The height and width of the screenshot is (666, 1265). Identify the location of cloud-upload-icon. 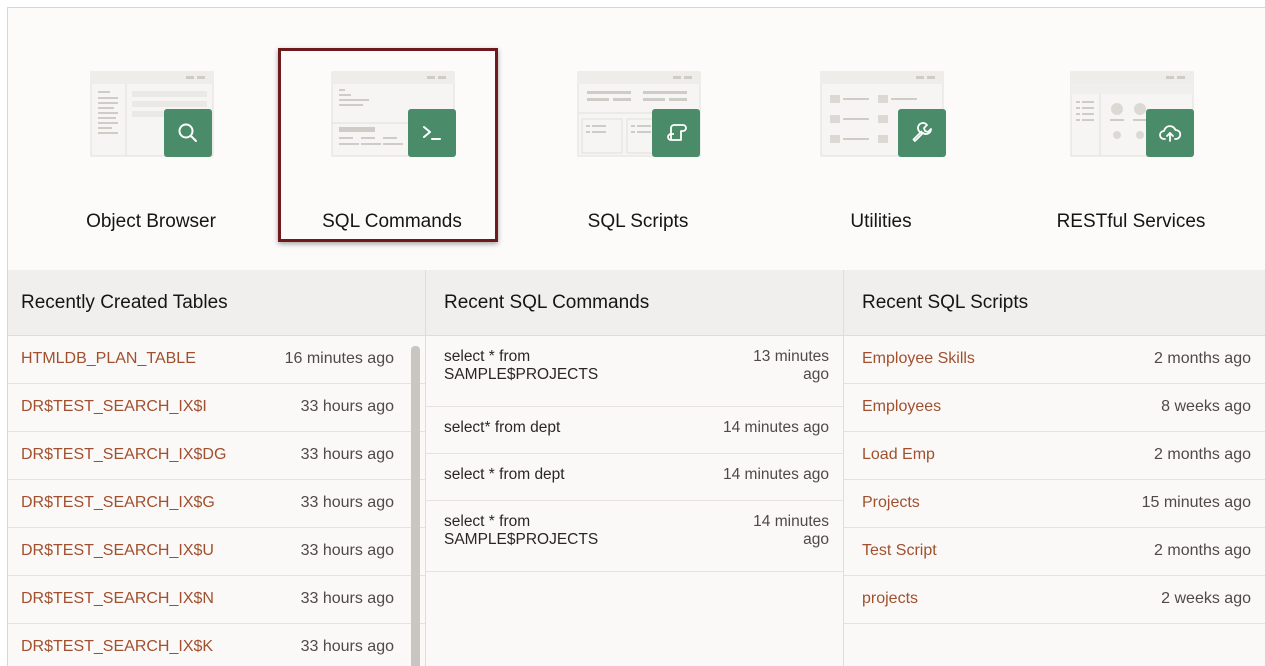
(1170, 133).